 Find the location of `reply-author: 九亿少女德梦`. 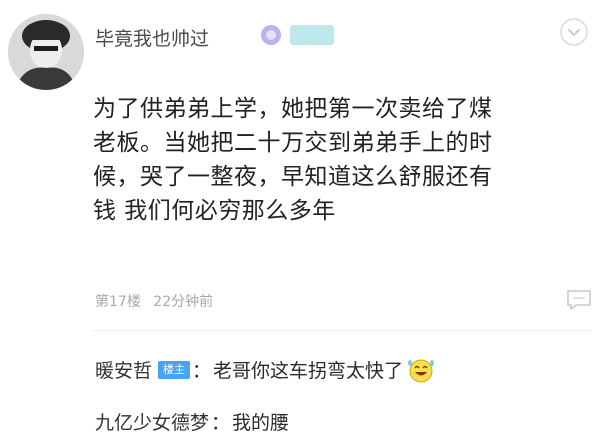

reply-author: 九亿少女德梦 is located at coordinates (152, 421).